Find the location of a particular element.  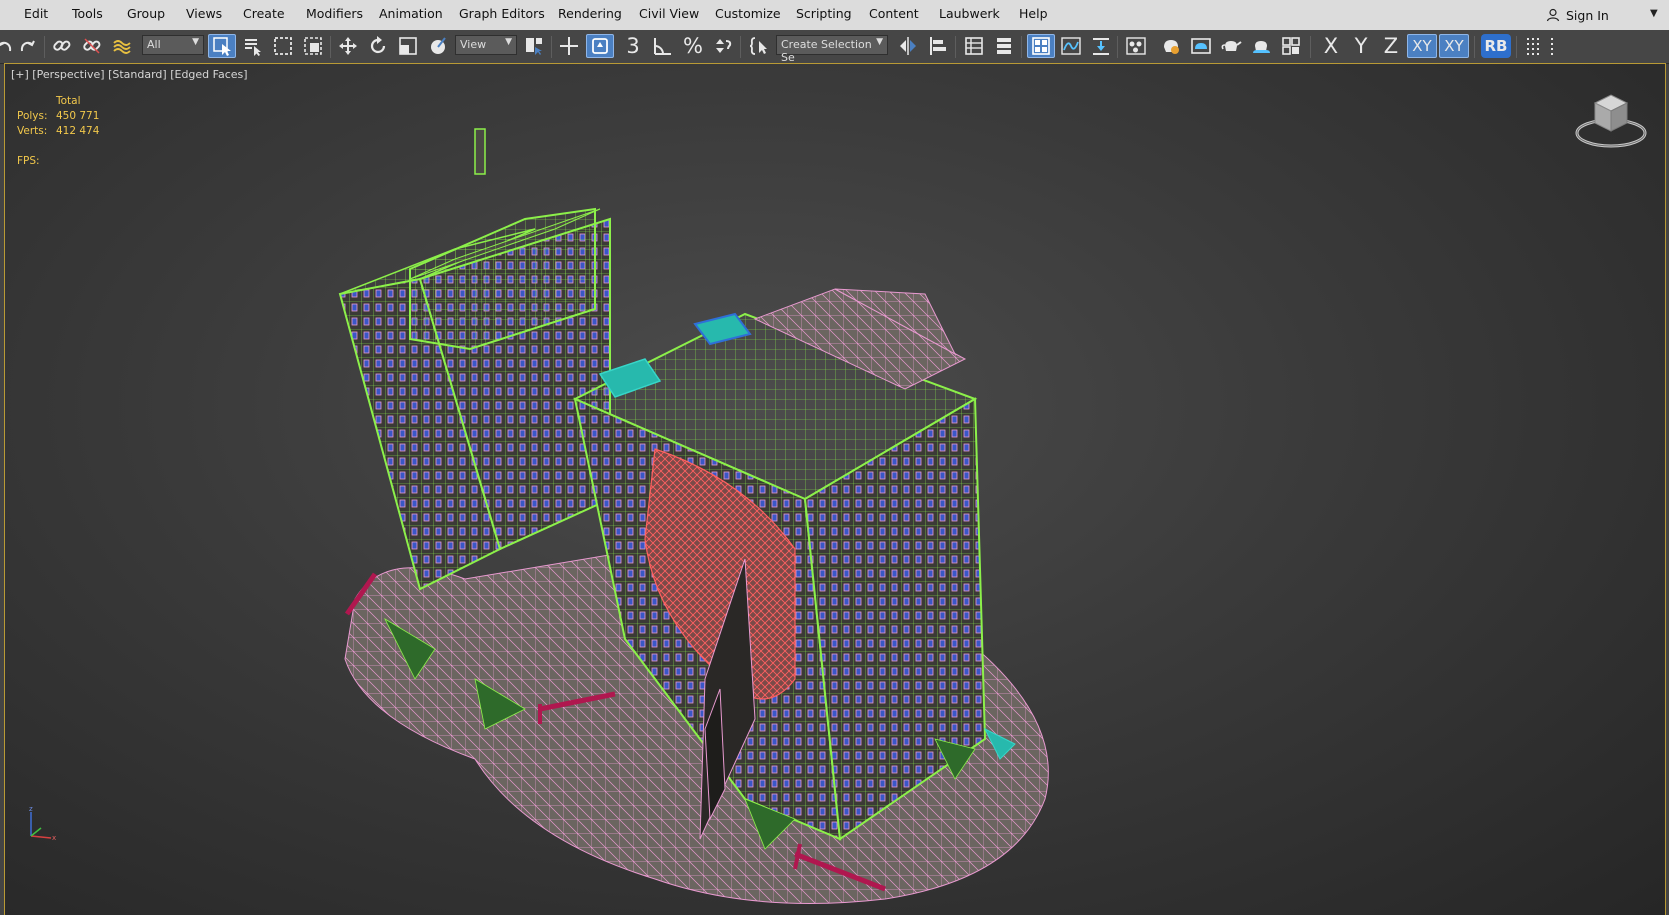

spinner-snap-toggle-button is located at coordinates (723, 46).